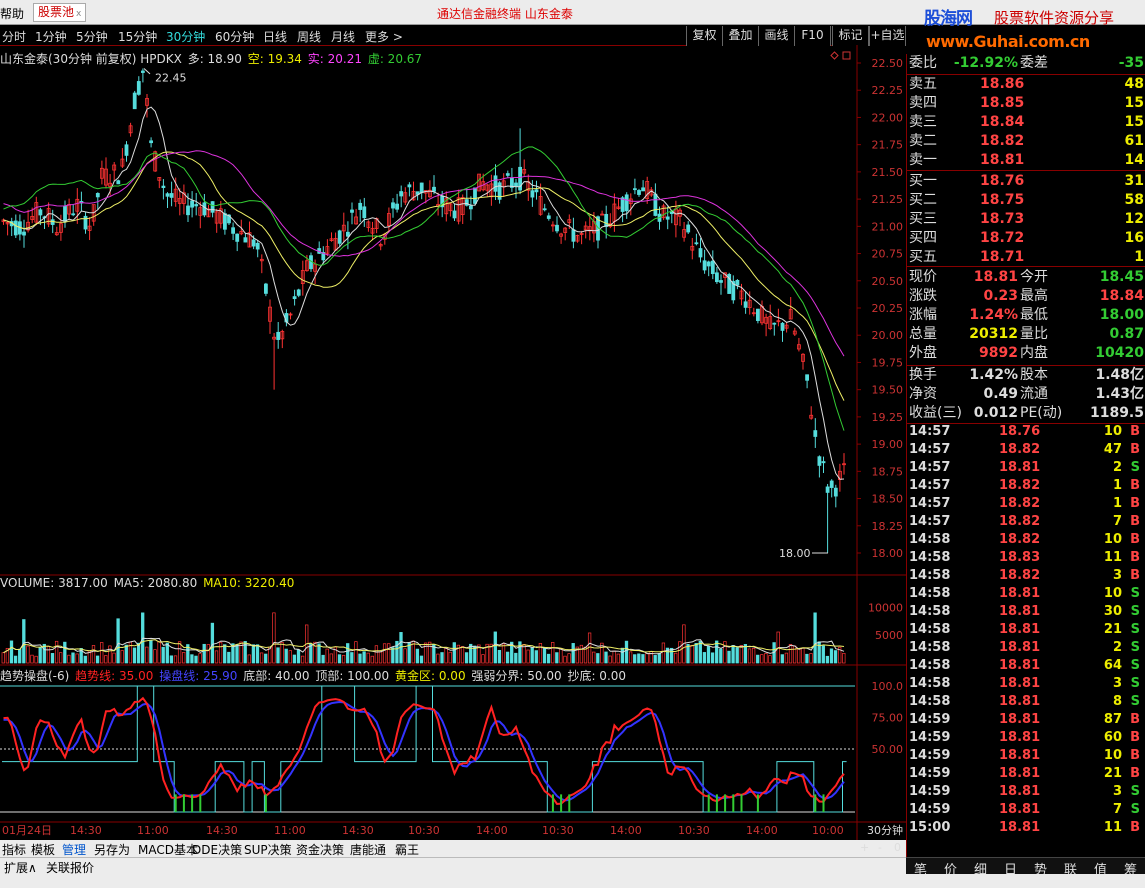  Describe the element at coordinates (343, 36) in the screenshot. I see `period-tab: 月线` at that location.